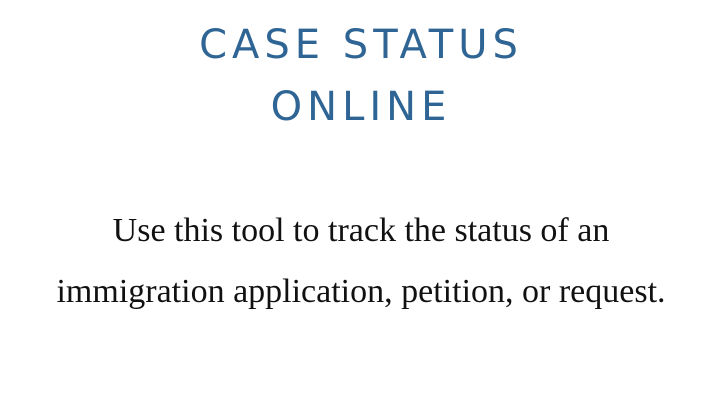 This screenshot has height=400, width=722. What do you see at coordinates (361, 107) in the screenshot?
I see `page-title-line-2: ONLINE` at bounding box center [361, 107].